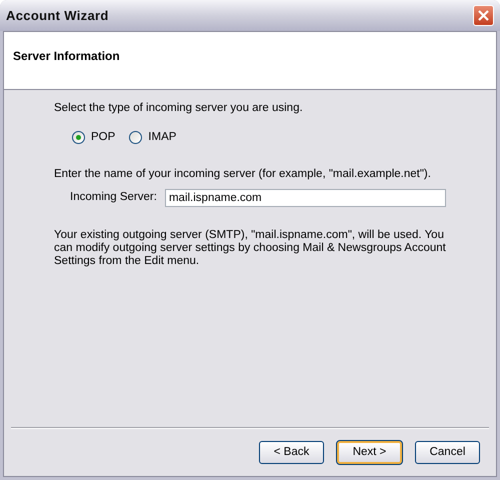  What do you see at coordinates (66, 56) in the screenshot?
I see `page-title: Server Information` at bounding box center [66, 56].